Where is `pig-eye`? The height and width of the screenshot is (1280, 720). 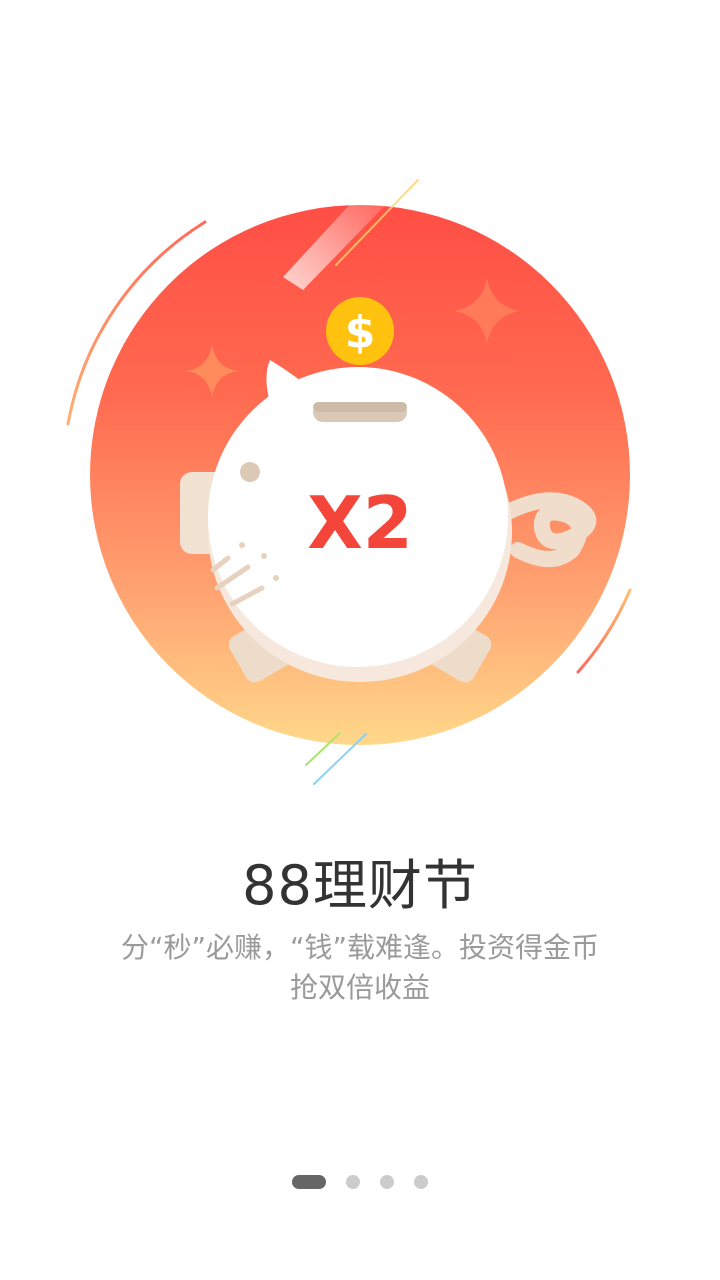
pig-eye is located at coordinates (250, 472).